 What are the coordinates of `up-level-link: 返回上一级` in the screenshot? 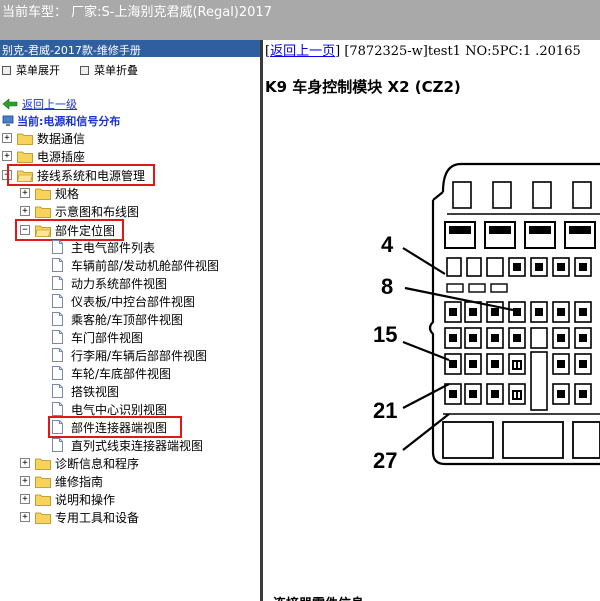 It's located at (39, 104).